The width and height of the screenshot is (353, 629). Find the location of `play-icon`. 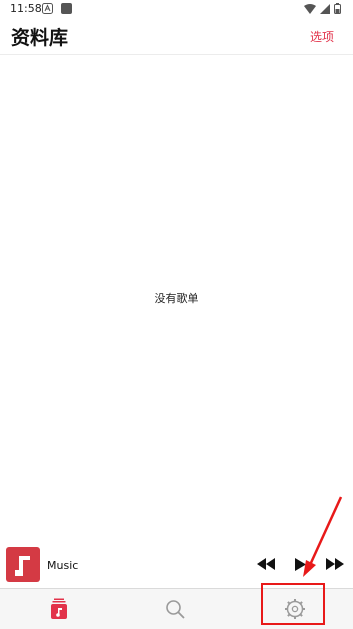

play-icon is located at coordinates (300, 564).